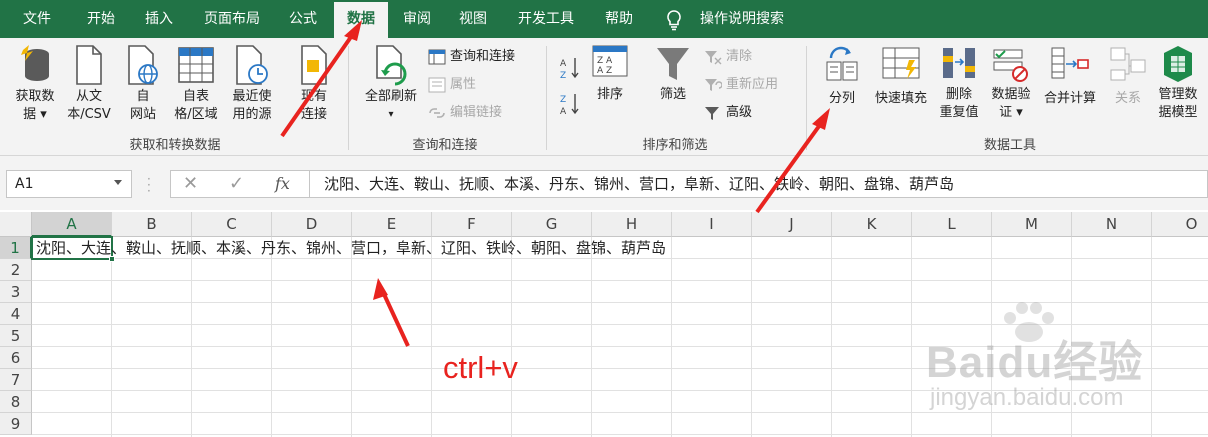 The width and height of the screenshot is (1208, 437). I want to click on column-header-j: J, so click(792, 224).